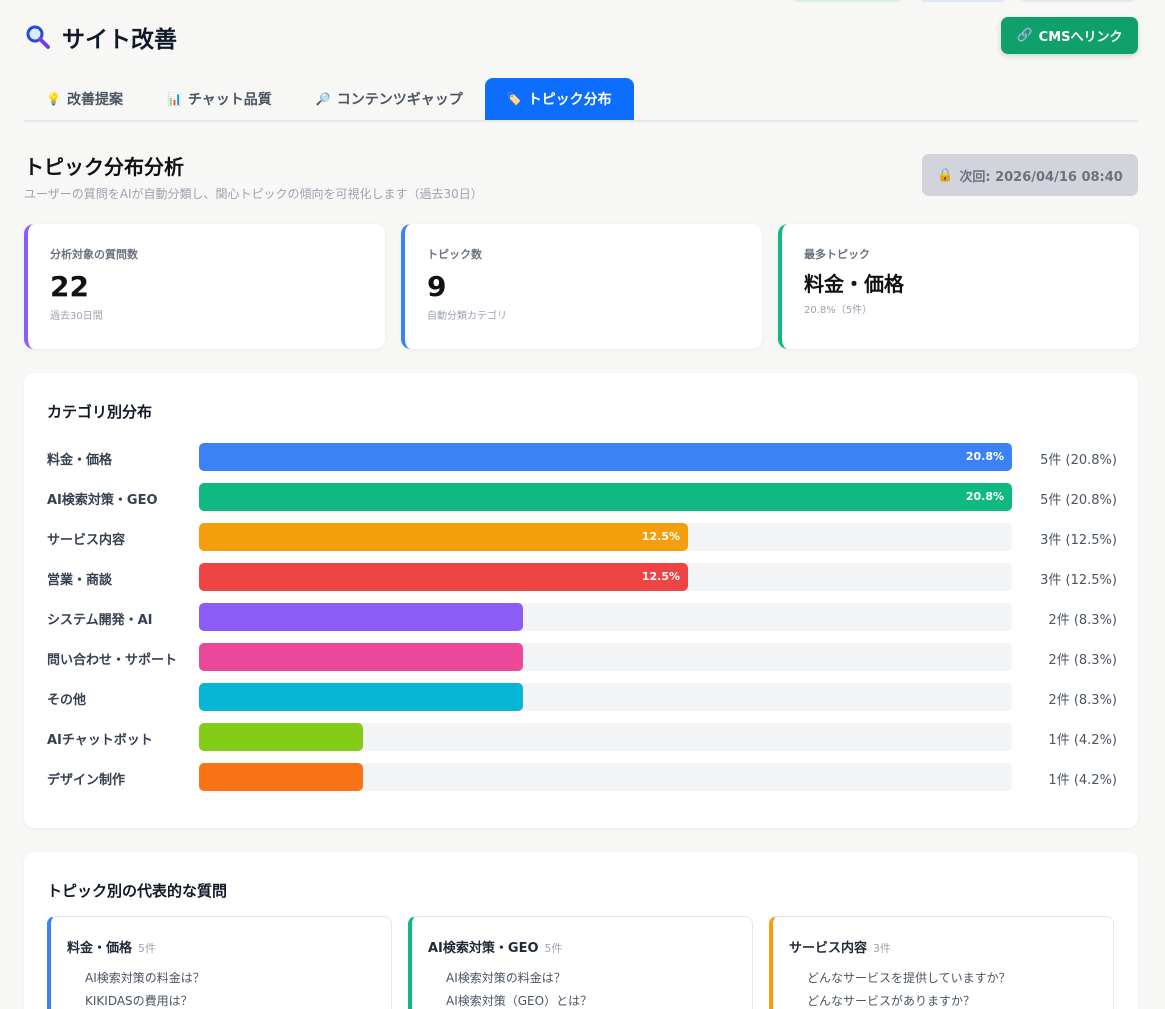  Describe the element at coordinates (139, 1001) in the screenshot. I see `topic-question: KIKIDASの費用は？` at that location.